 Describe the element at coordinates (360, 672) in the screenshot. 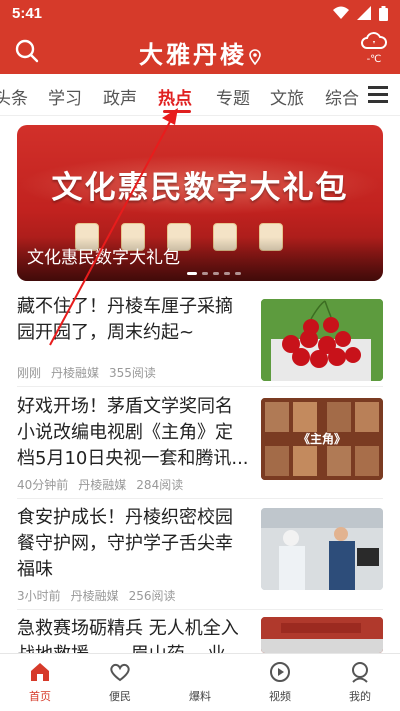

I see `user-icon` at that location.